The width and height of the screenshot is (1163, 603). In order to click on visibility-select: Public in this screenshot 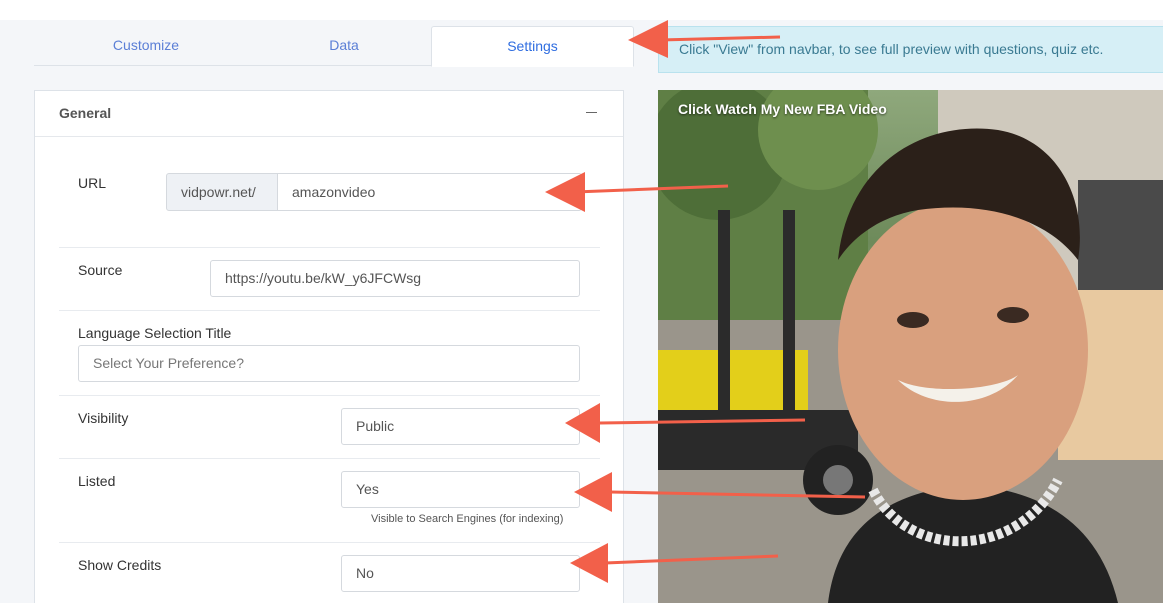, I will do `click(460, 426)`.